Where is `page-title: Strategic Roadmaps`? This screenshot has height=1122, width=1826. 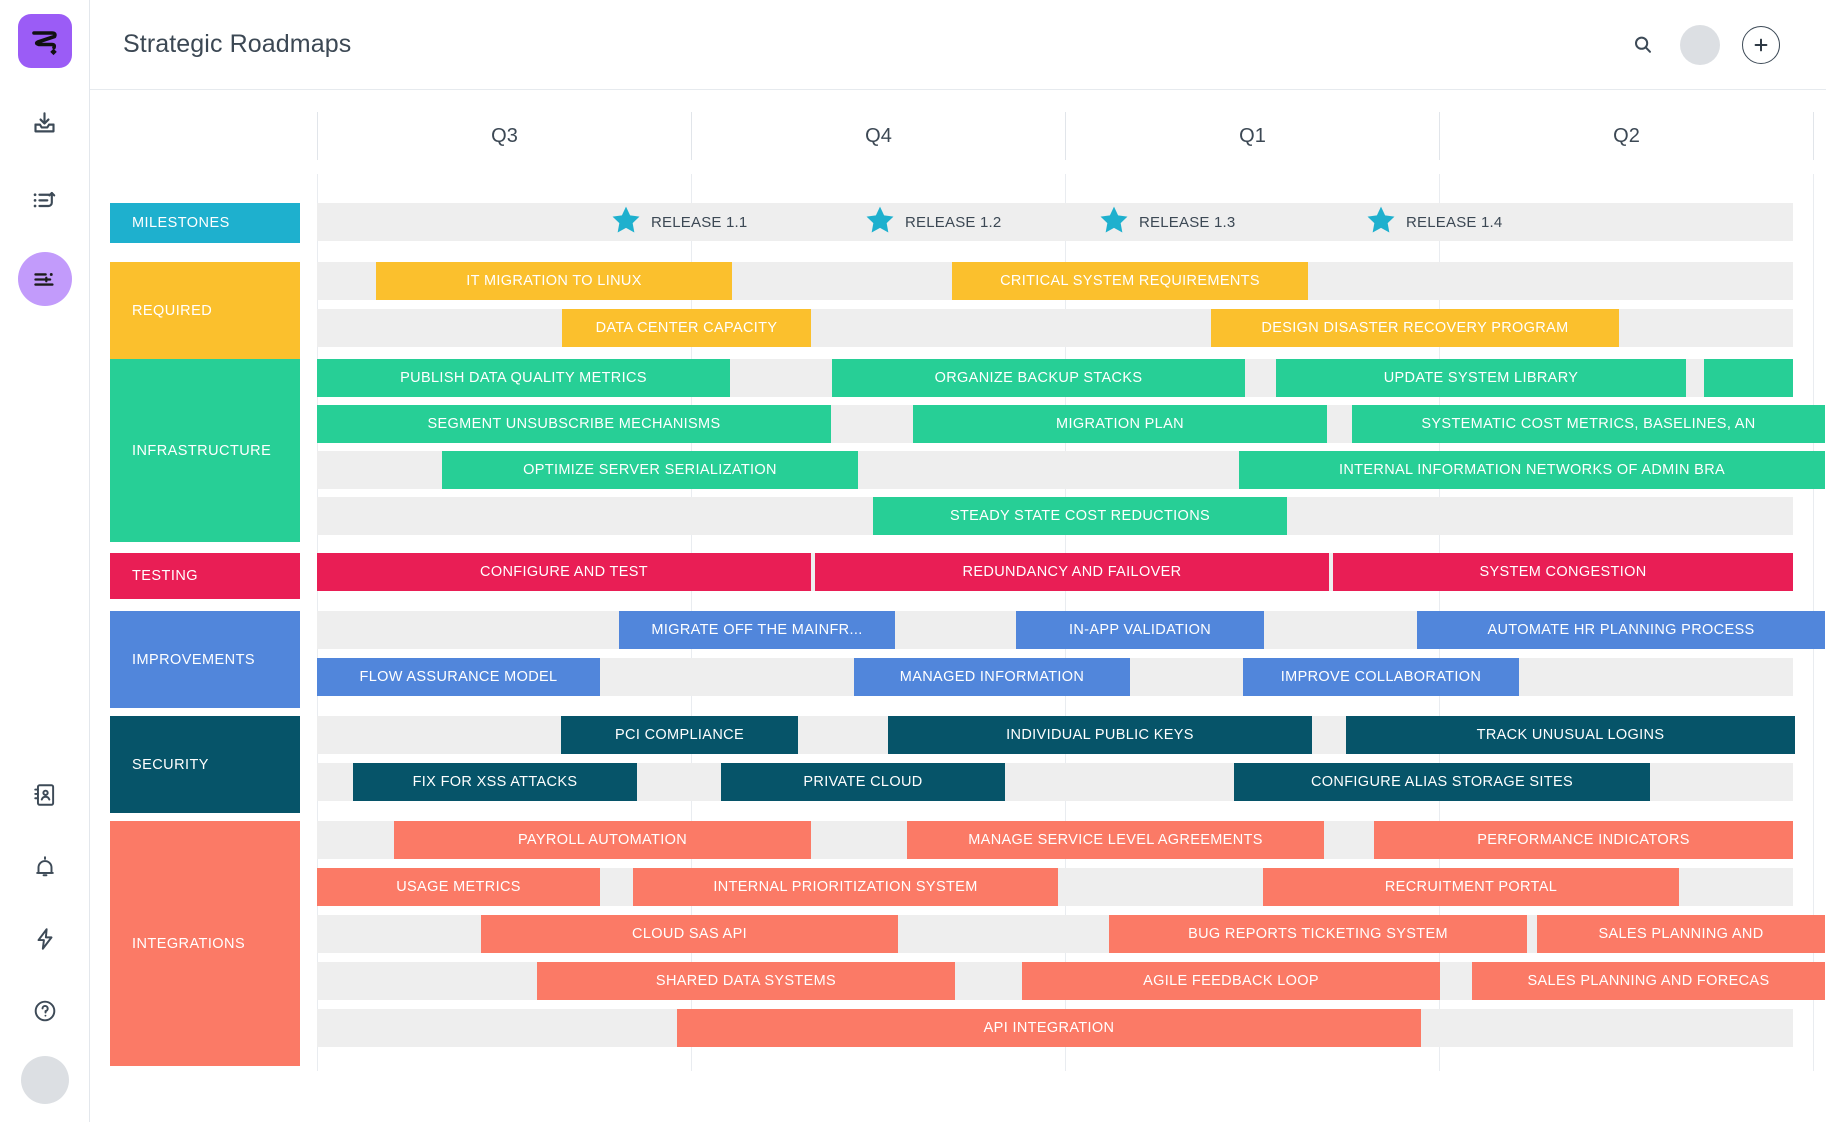
page-title: Strategic Roadmaps is located at coordinates (237, 44).